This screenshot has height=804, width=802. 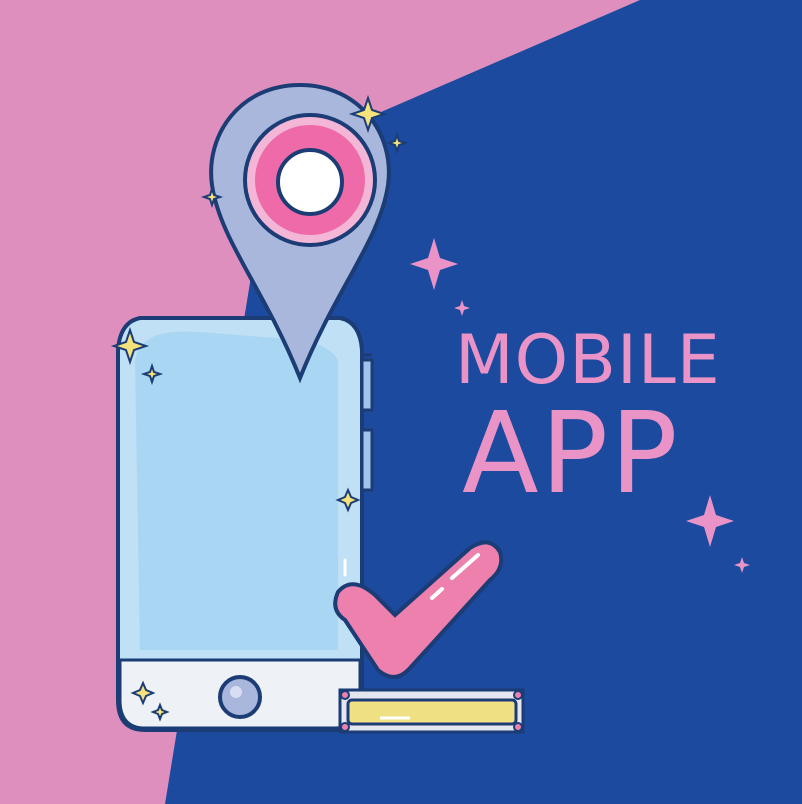 I want to click on text-bar-icon, so click(x=431, y=711).